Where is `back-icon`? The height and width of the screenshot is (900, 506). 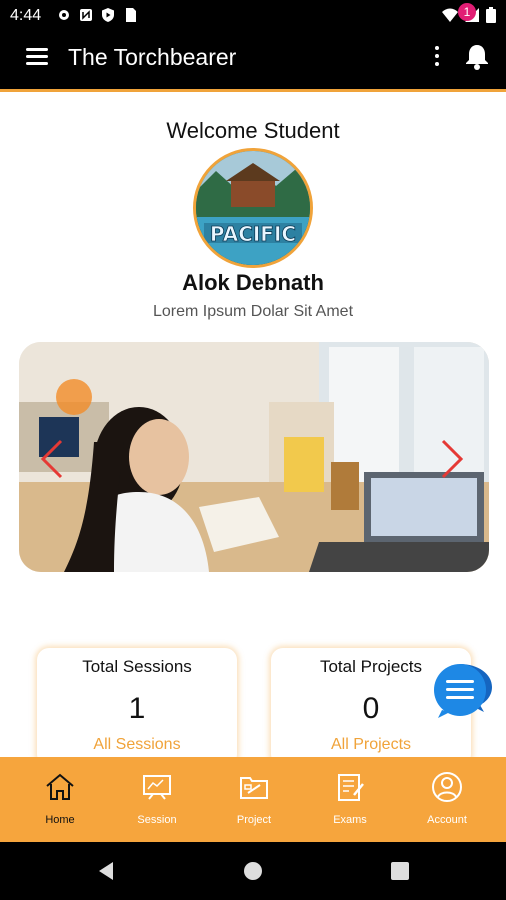 back-icon is located at coordinates (106, 871).